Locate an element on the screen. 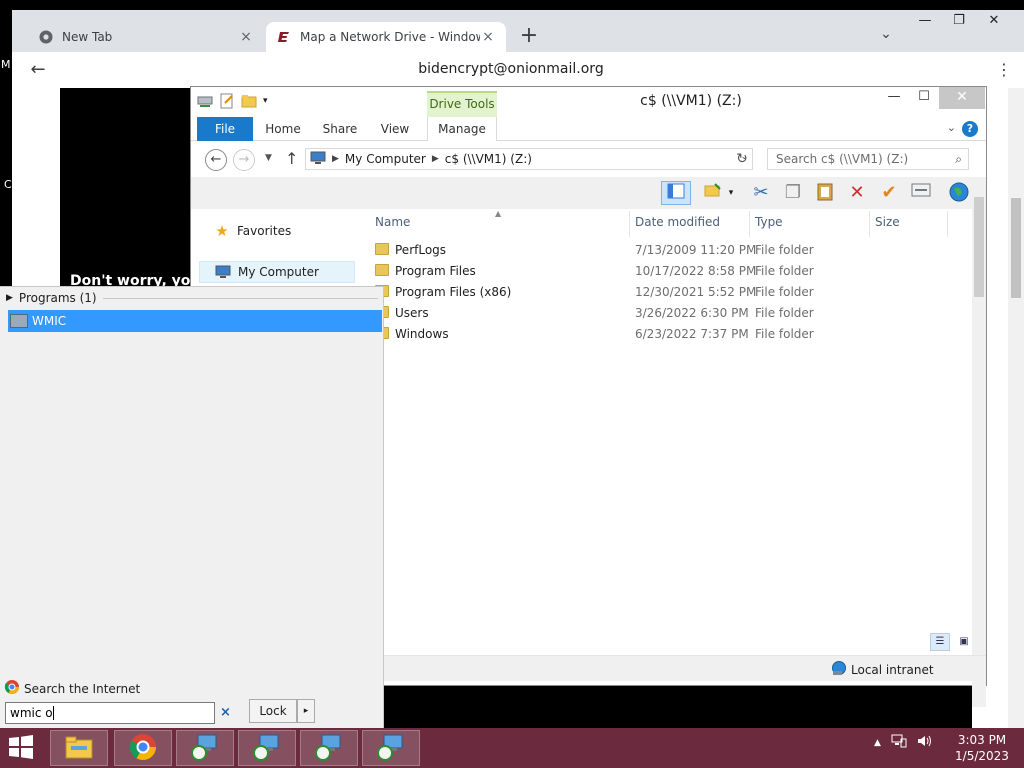 This screenshot has height=768, width=1024. nav-favorites: ★ Favorites is located at coordinates (252, 231).